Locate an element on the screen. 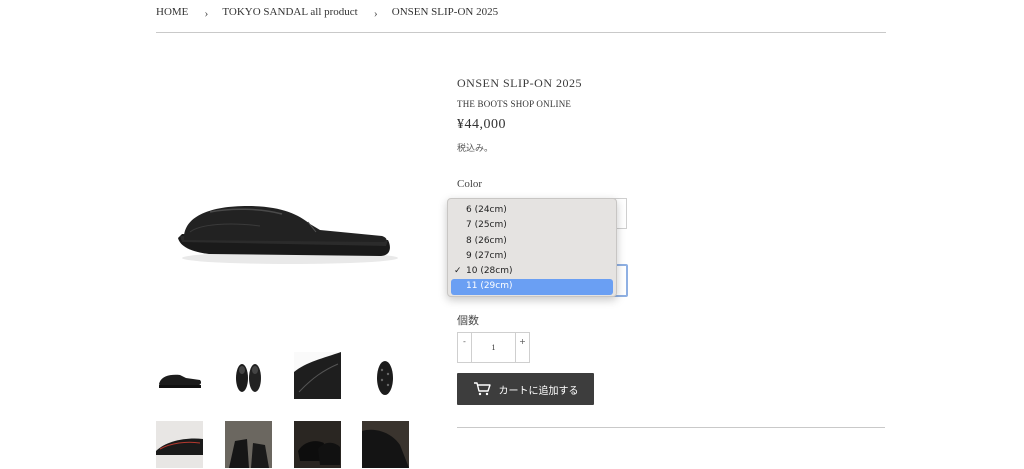  cart-icon is located at coordinates (482, 389).